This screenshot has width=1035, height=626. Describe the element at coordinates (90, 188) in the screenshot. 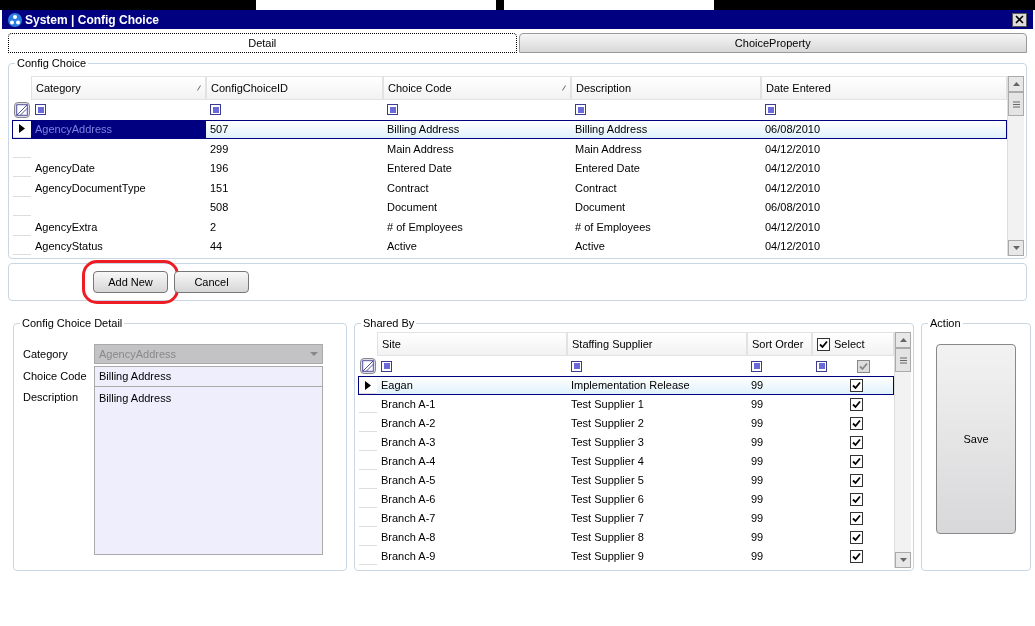

I see `table-cell-text: AgencyDocumentType` at that location.